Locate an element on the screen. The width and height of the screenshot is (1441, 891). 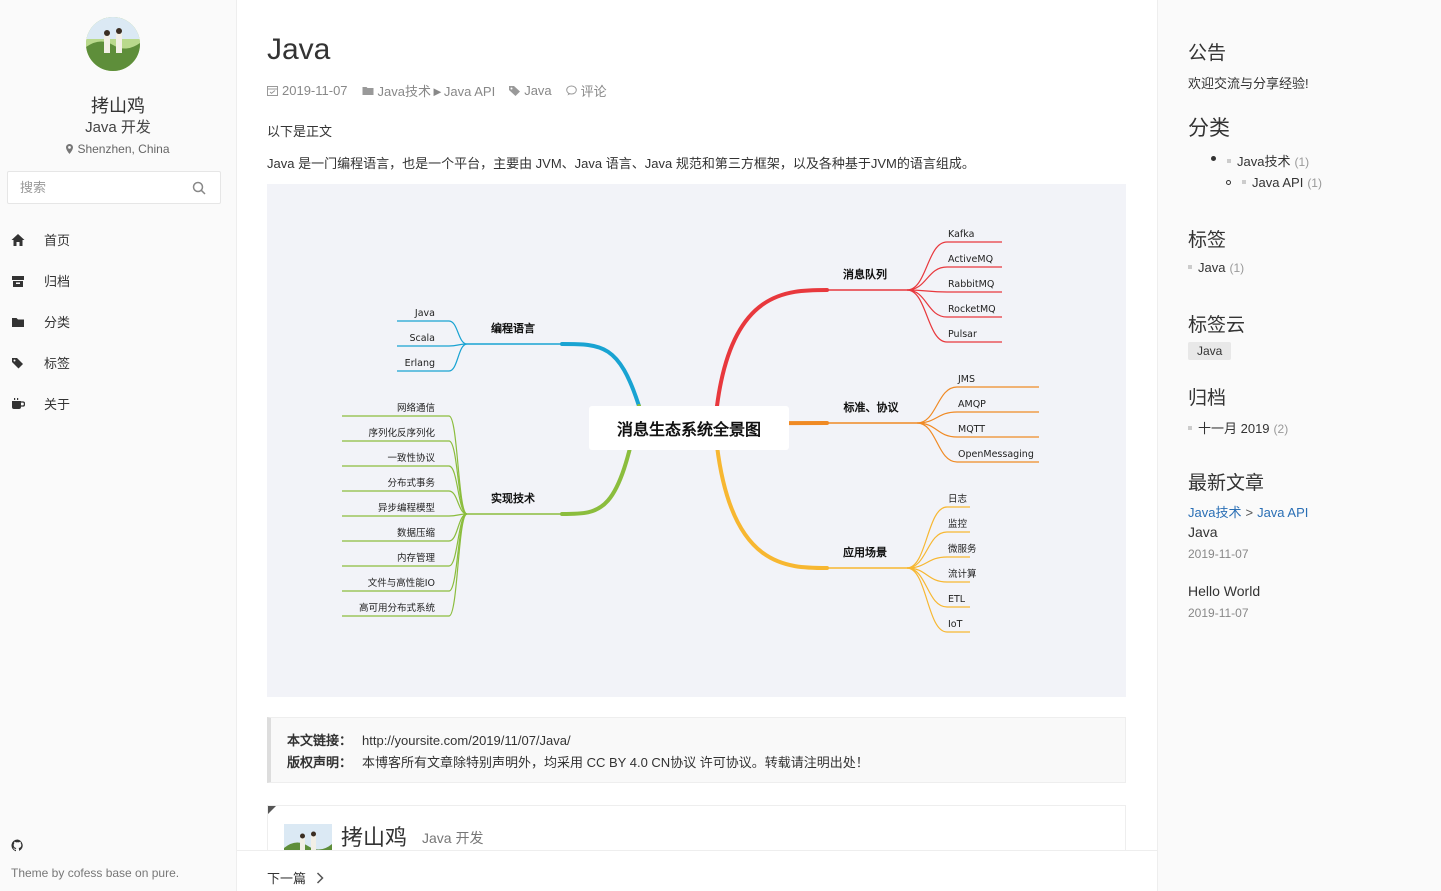
post-category-text: Java技术►Java API is located at coordinates (437, 90).